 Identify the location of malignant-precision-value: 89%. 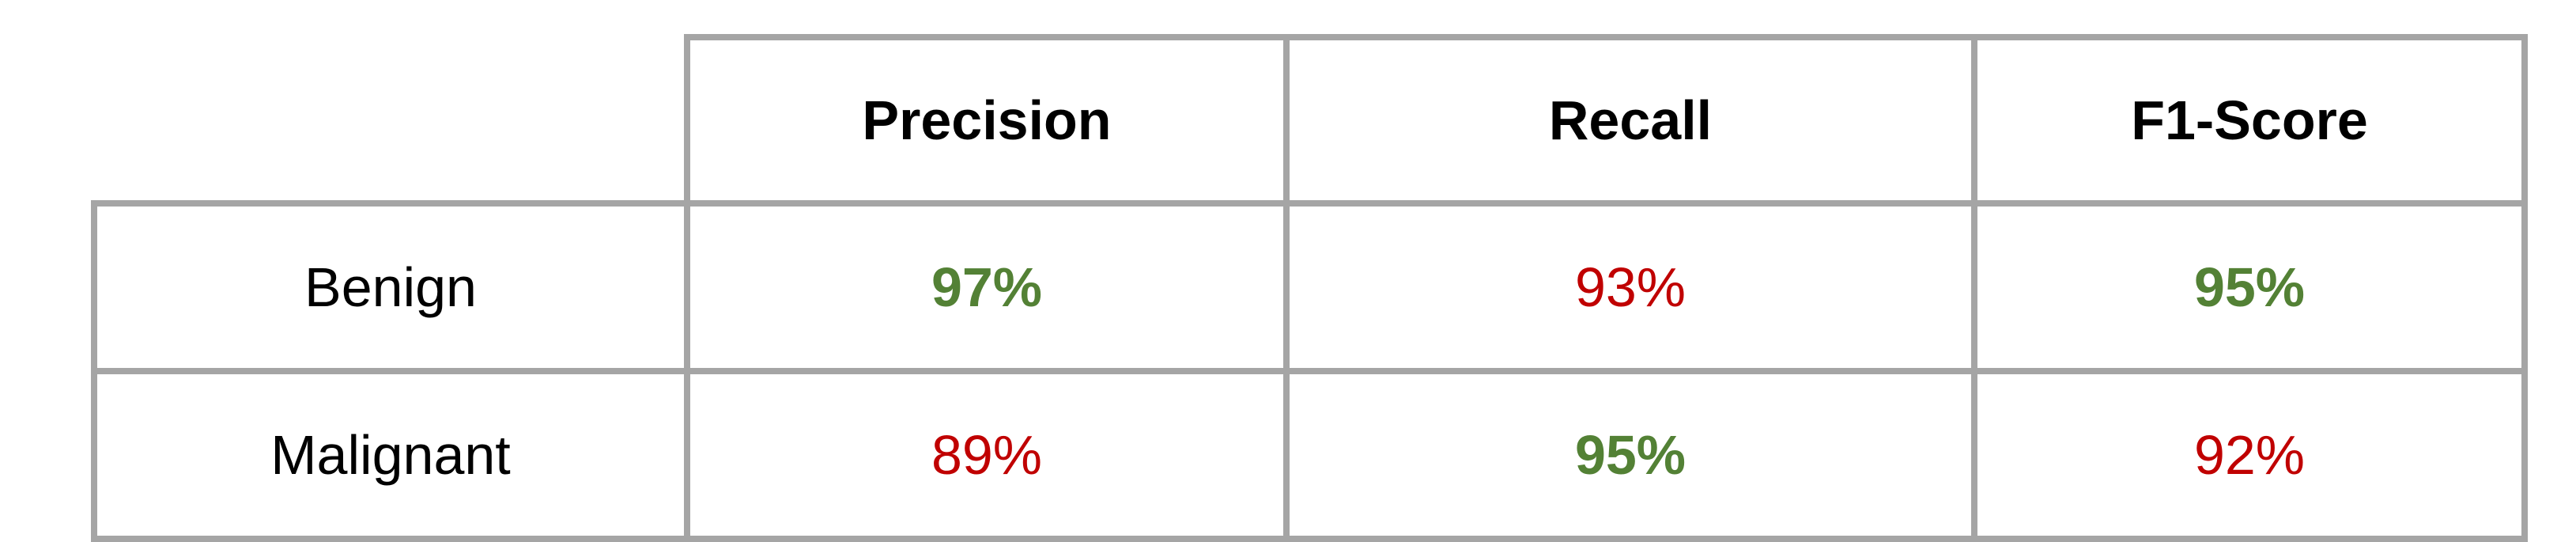
(987, 455).